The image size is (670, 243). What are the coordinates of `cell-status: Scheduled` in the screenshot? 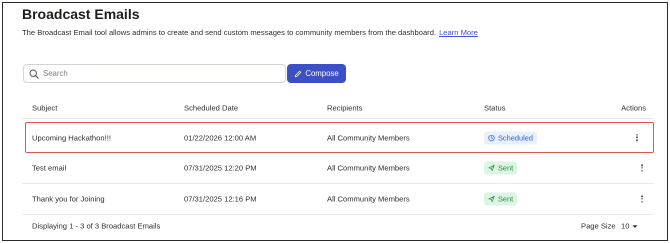 It's located at (510, 137).